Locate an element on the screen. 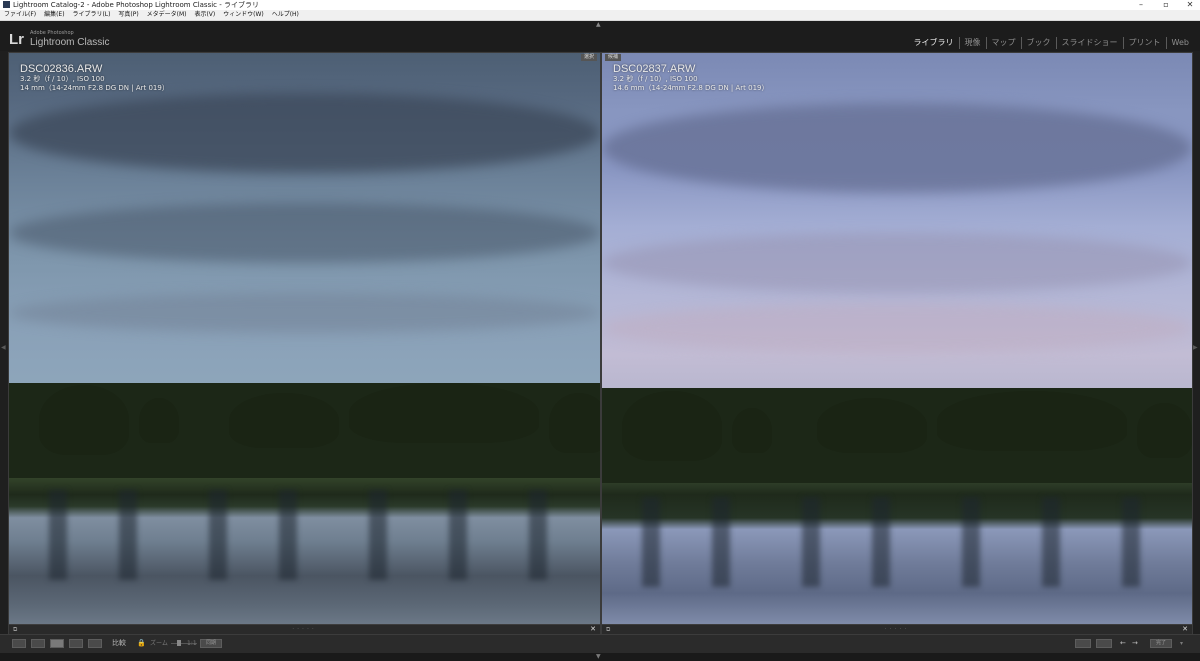  compare-view-icon is located at coordinates (57, 643).